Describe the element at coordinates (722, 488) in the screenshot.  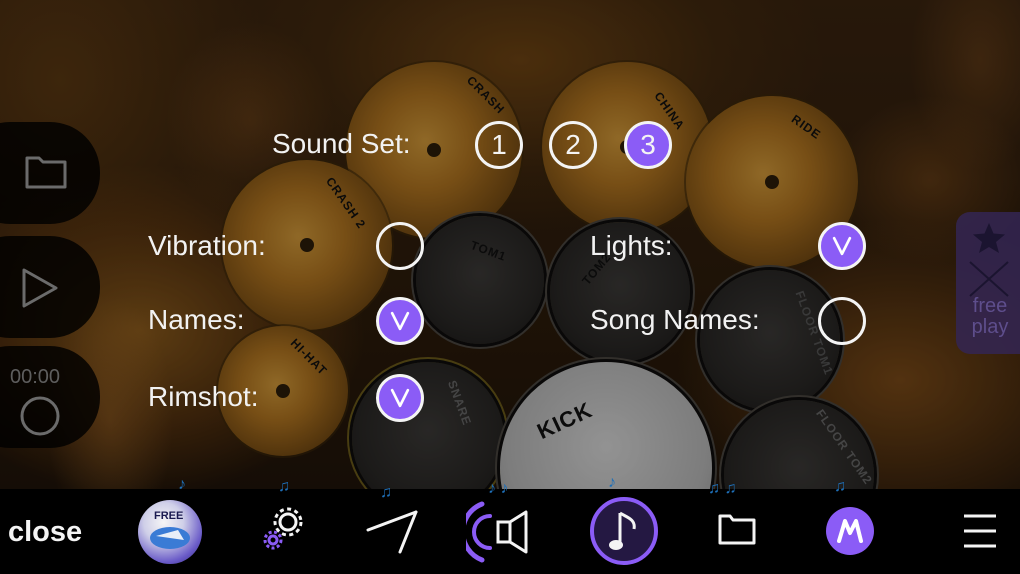
I see `music-note-deco: ♫ ♫` at that location.